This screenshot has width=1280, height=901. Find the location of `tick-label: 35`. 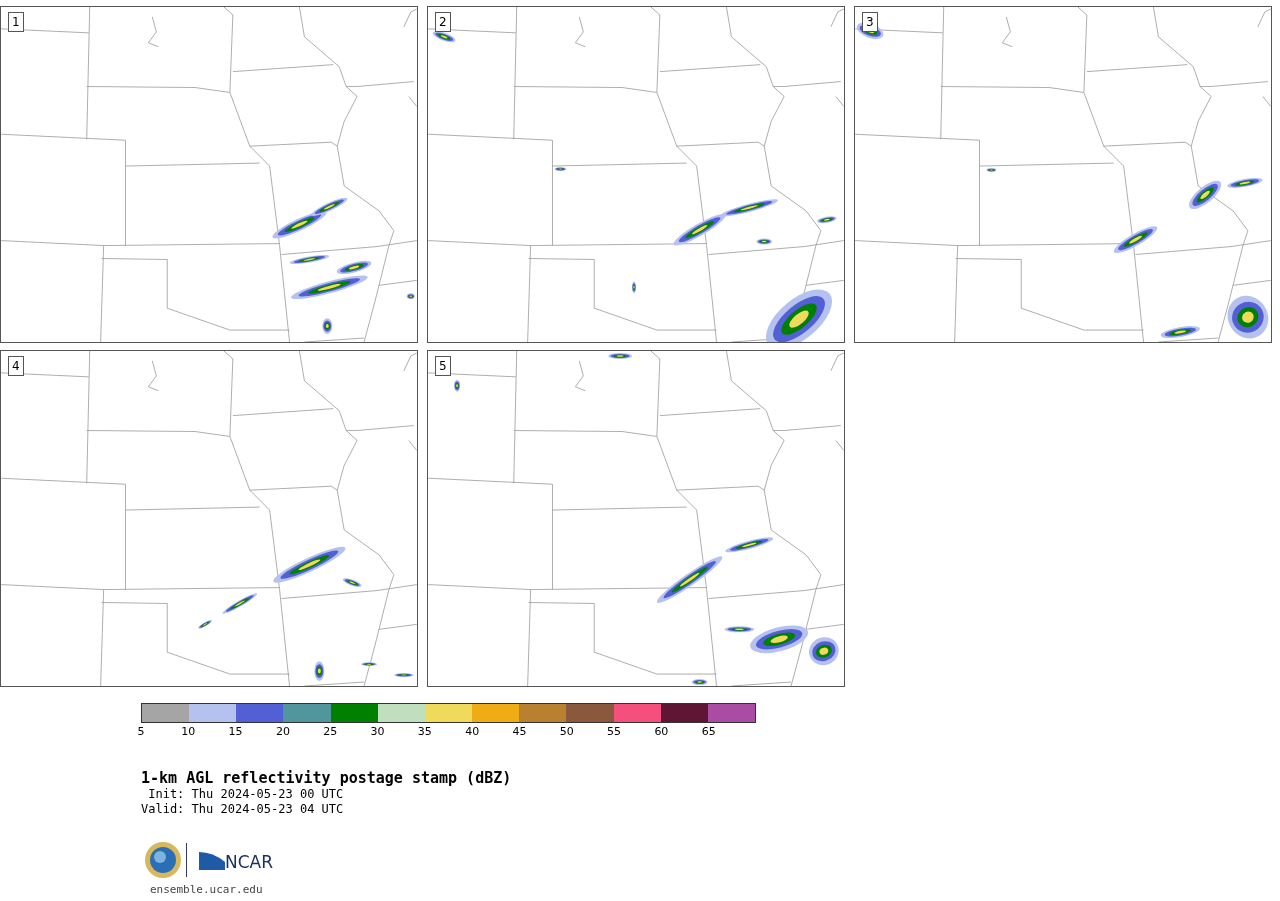

tick-label: 35 is located at coordinates (424, 731).